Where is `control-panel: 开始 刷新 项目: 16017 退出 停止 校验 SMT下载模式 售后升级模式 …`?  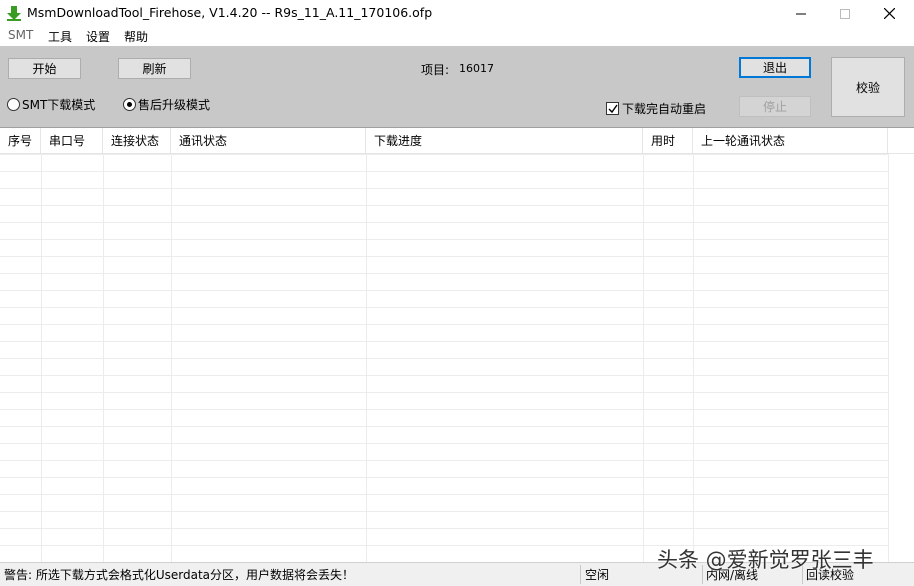 control-panel: 开始 刷新 项目: 16017 退出 停止 校验 SMT下载模式 售后升级模式 … is located at coordinates (457, 87).